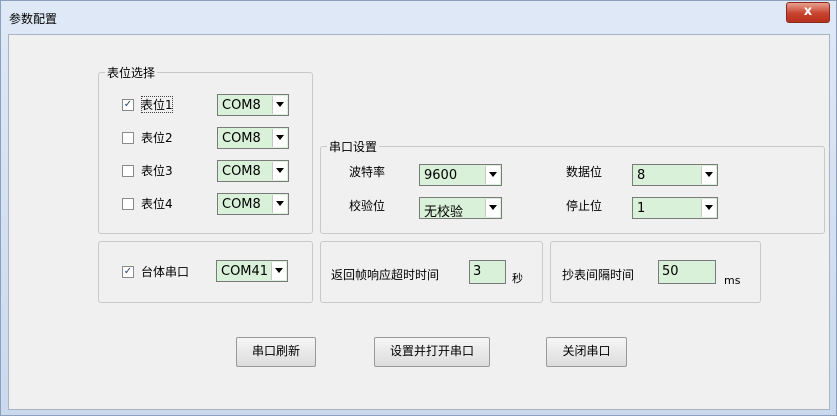  Describe the element at coordinates (241, 204) in the screenshot. I see `meter4-port-value: COM8` at that location.